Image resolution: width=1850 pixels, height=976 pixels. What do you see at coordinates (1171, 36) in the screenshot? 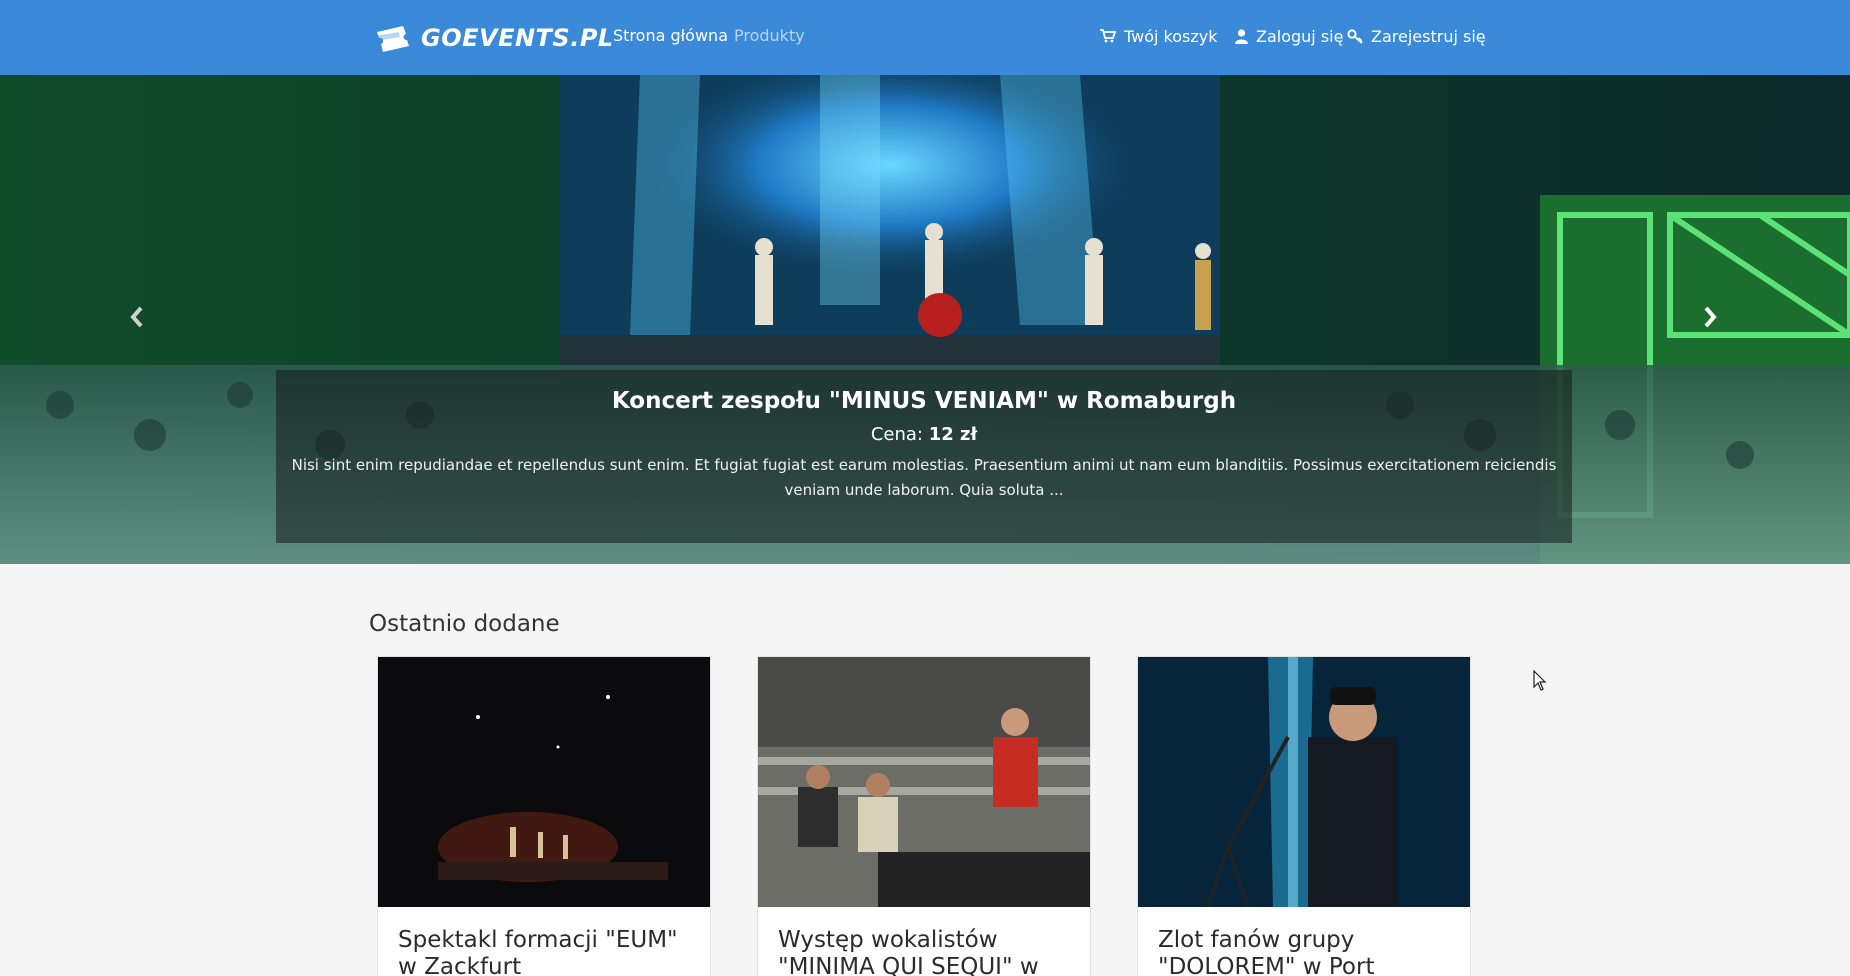
I see `cart-label: Twój koszyk` at bounding box center [1171, 36].